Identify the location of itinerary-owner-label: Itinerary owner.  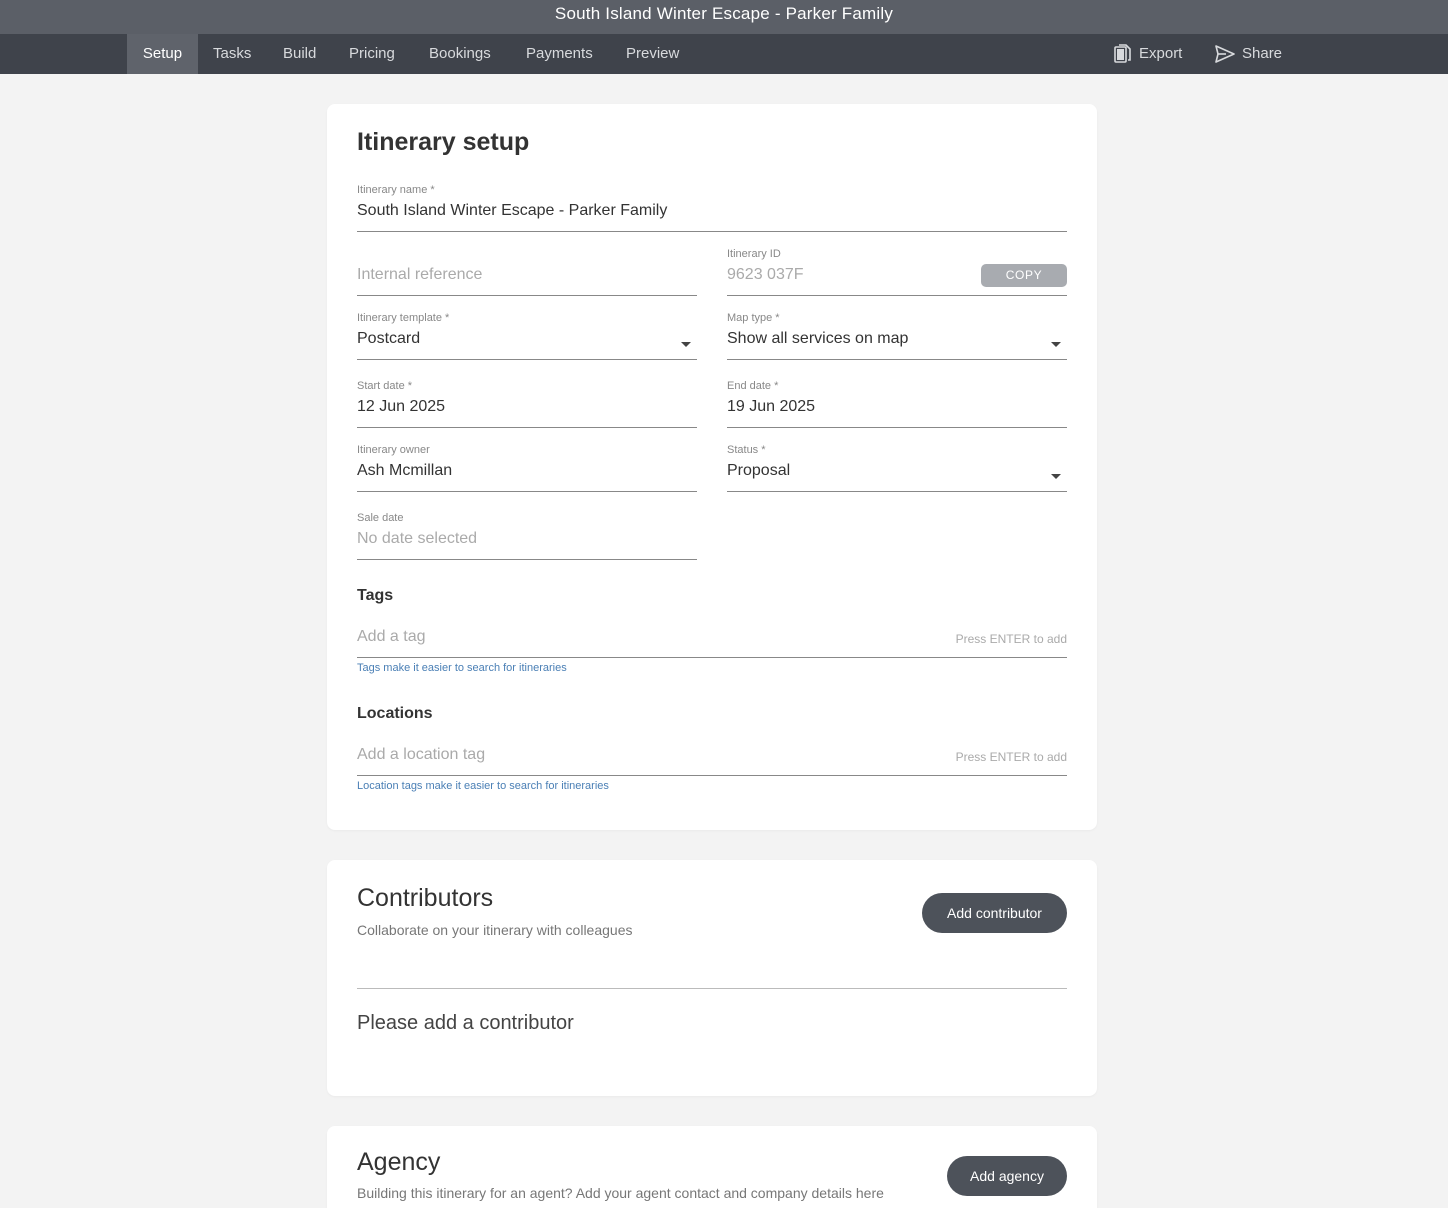
(393, 450).